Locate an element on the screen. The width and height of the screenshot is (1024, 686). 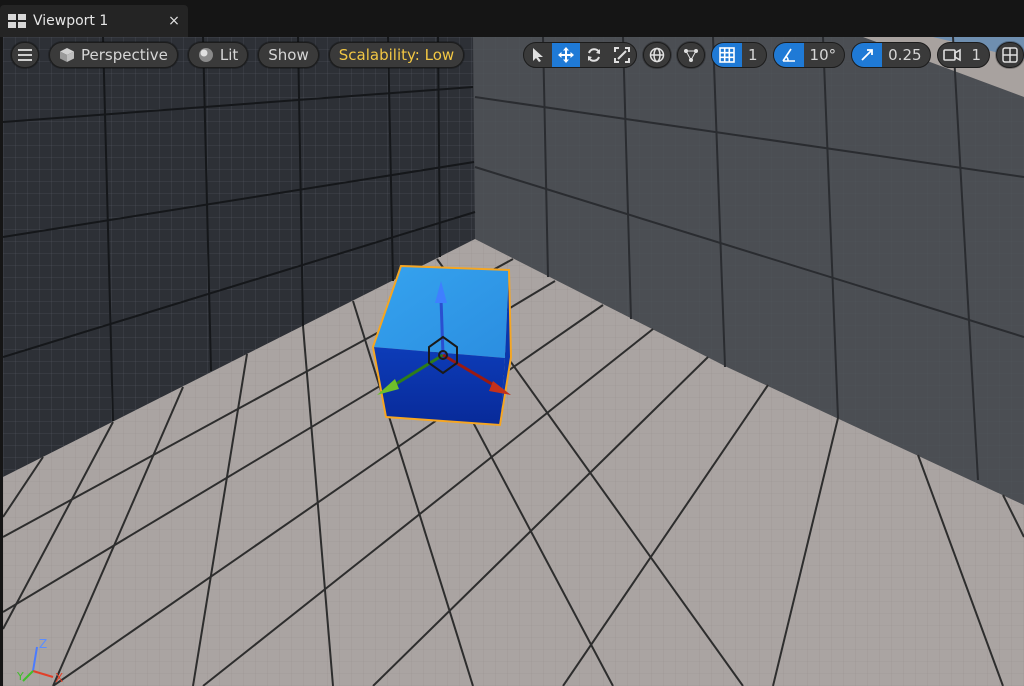
grid-snap-group: 1 is located at coordinates (739, 55).